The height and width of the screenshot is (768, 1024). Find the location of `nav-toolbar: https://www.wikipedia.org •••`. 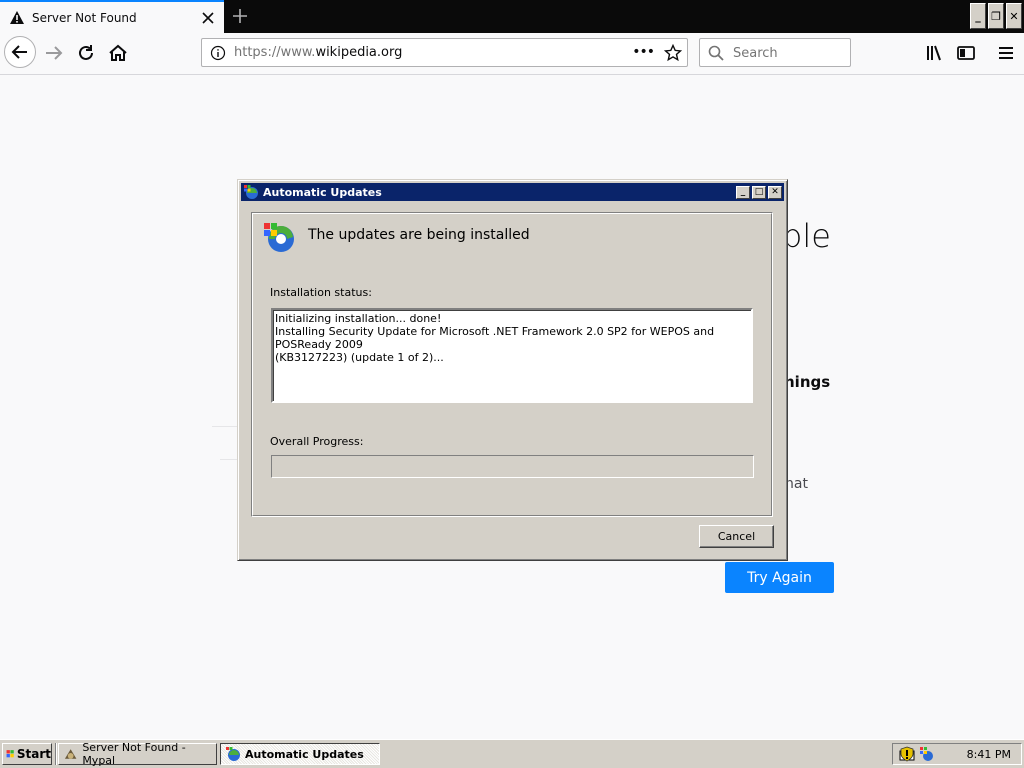

nav-toolbar: https://www.wikipedia.org ••• is located at coordinates (512, 54).